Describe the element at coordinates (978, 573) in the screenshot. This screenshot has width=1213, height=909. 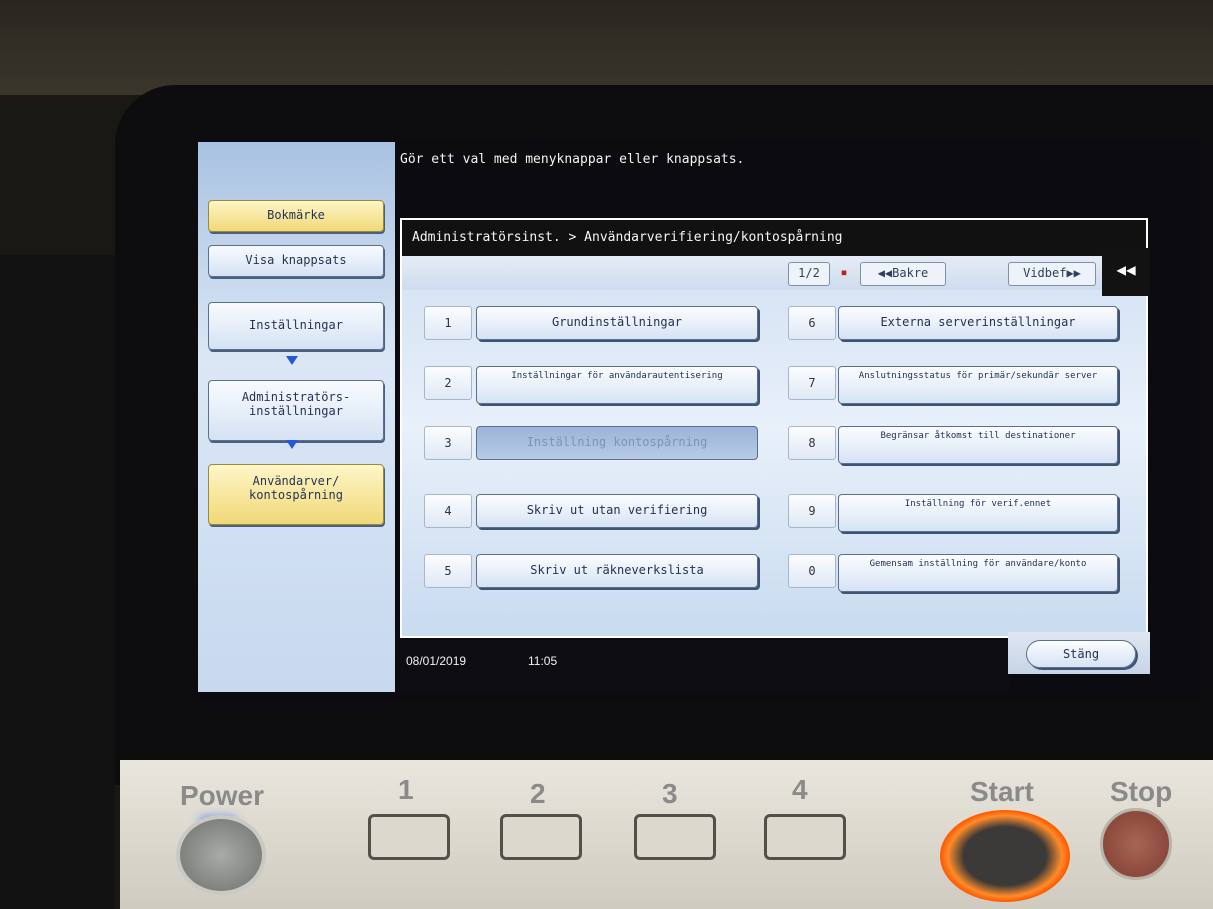
I see `menu-common-user-account-settings: Gemensam inställning för användare/konto` at that location.